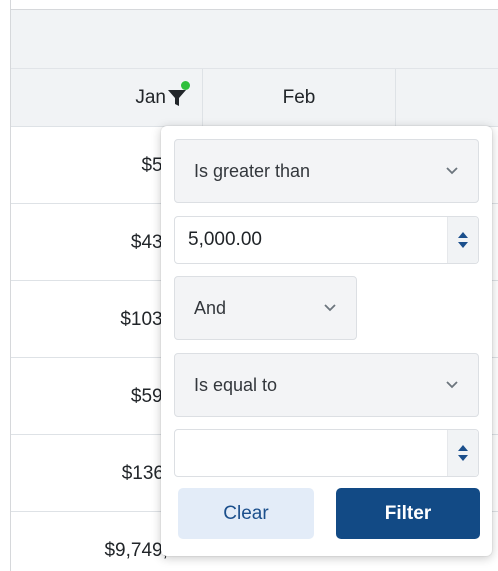 The width and height of the screenshot is (498, 571). I want to click on column-header-jan: Jan, so click(107, 98).